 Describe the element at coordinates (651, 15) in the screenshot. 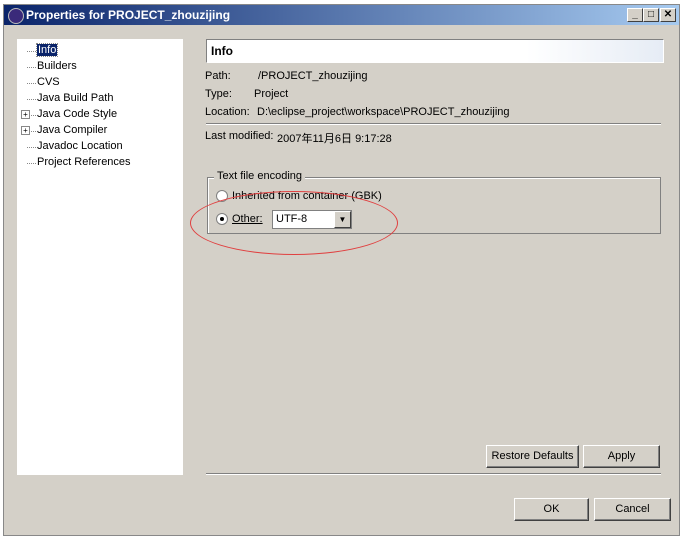

I see `maximize-button: □` at that location.